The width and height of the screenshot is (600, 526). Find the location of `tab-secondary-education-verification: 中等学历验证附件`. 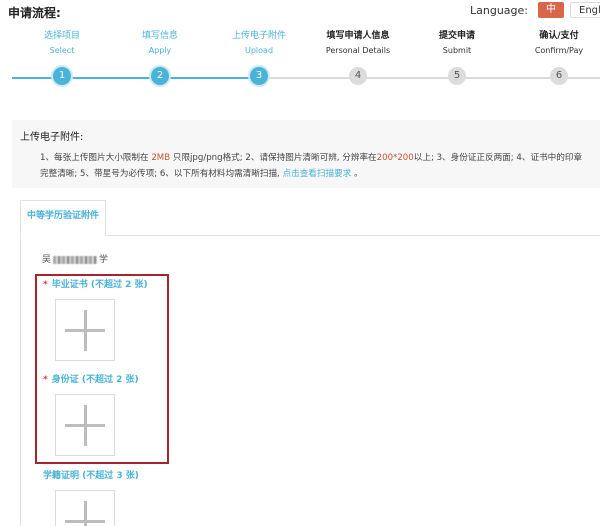

tab-secondary-education-verification: 中等学历验证附件 is located at coordinates (63, 218).